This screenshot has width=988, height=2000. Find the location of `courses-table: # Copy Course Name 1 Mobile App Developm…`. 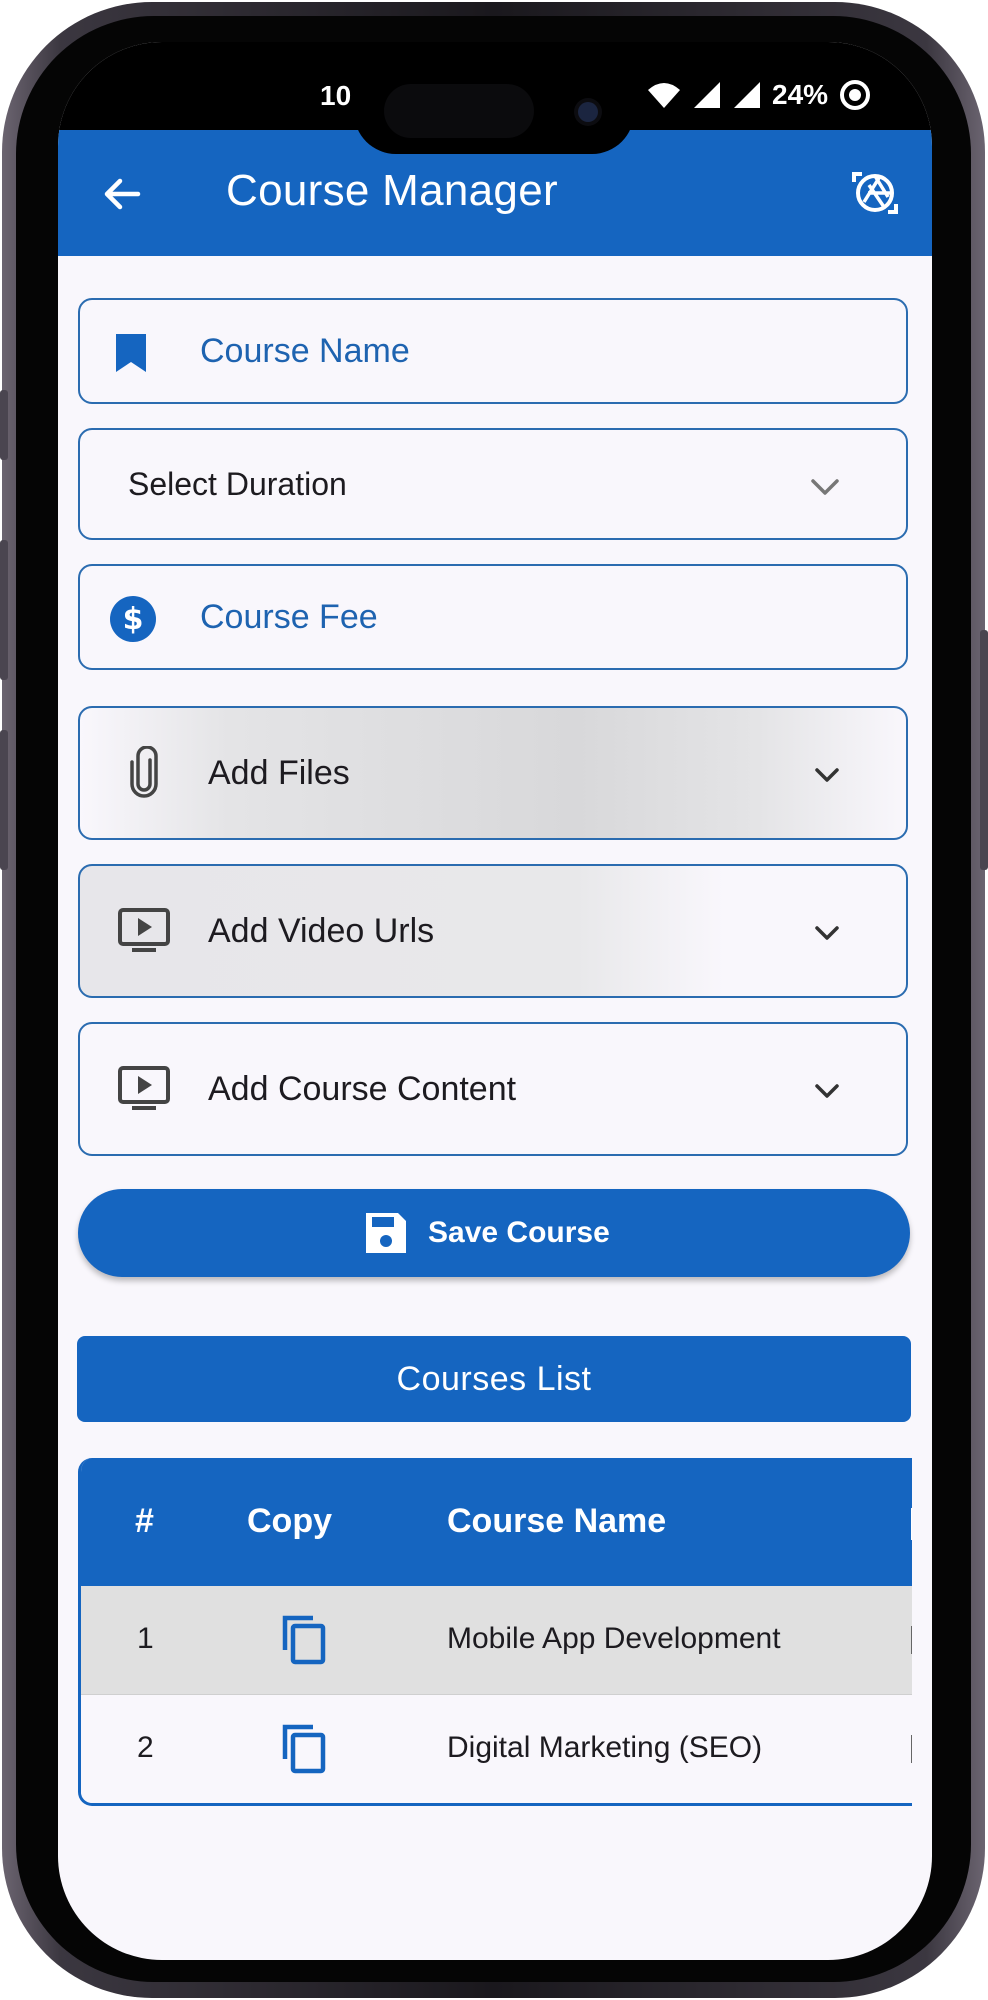

courses-table: # Copy Course Name 1 Mobile App Developm… is located at coordinates (495, 1632).